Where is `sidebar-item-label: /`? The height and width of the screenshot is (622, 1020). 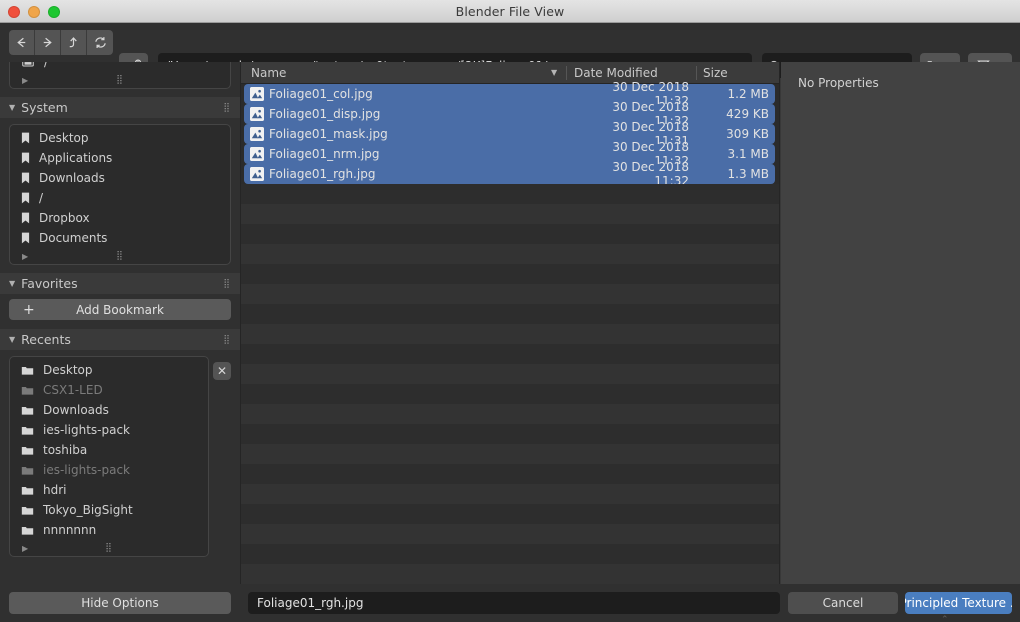 sidebar-item-label: / is located at coordinates (46, 65).